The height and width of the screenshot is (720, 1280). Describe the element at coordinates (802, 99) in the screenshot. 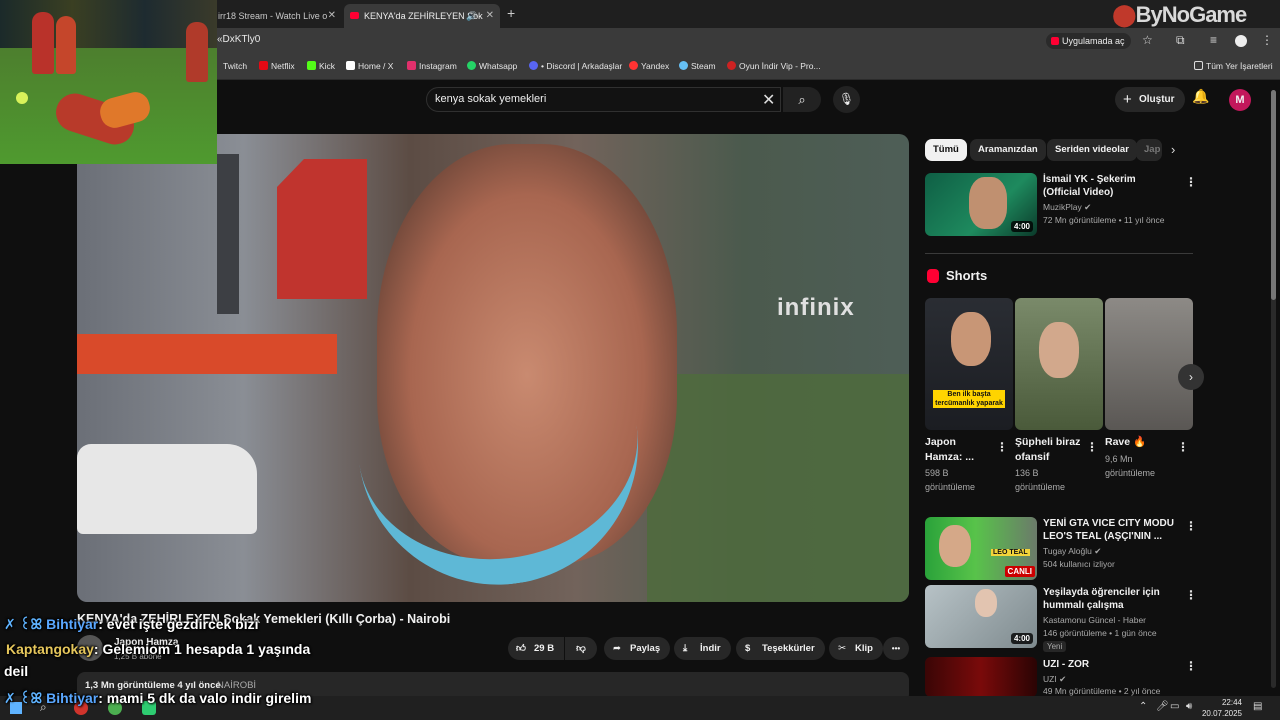

I see `search-button: ⌕` at that location.